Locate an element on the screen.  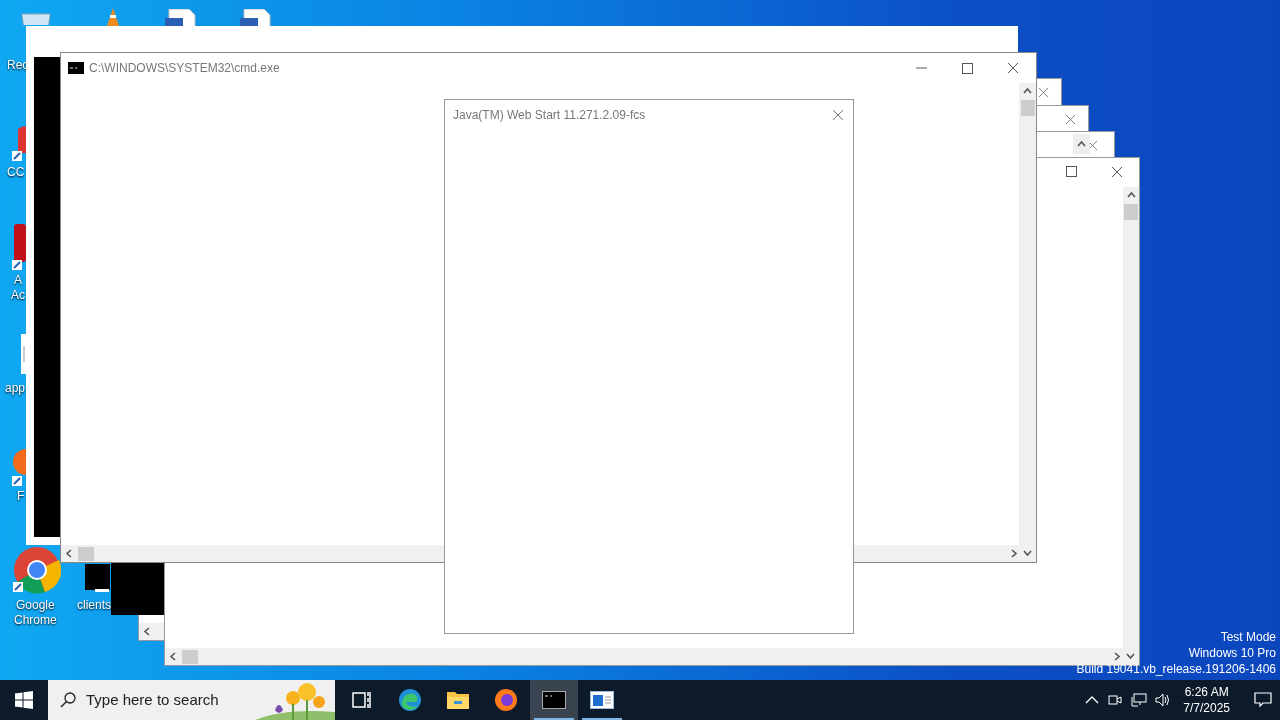
acrobat-icon is located at coordinates (19, 248).